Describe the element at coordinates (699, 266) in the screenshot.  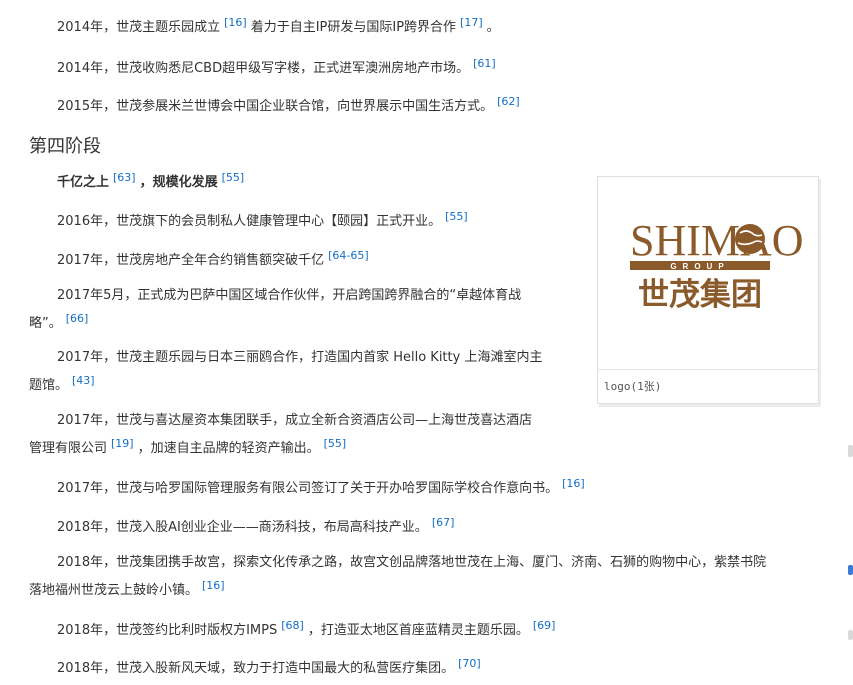
I see `logo-group-text: GROUP` at that location.